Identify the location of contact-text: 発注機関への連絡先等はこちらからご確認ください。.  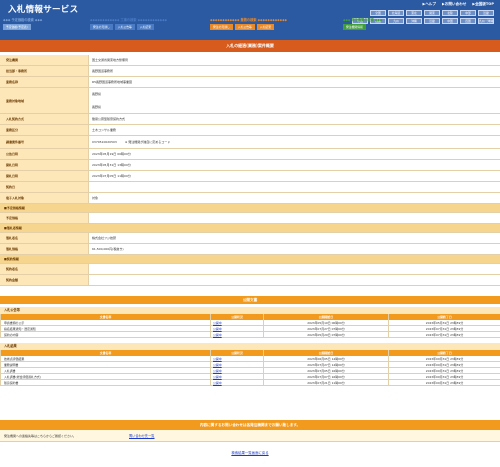
(40, 435).